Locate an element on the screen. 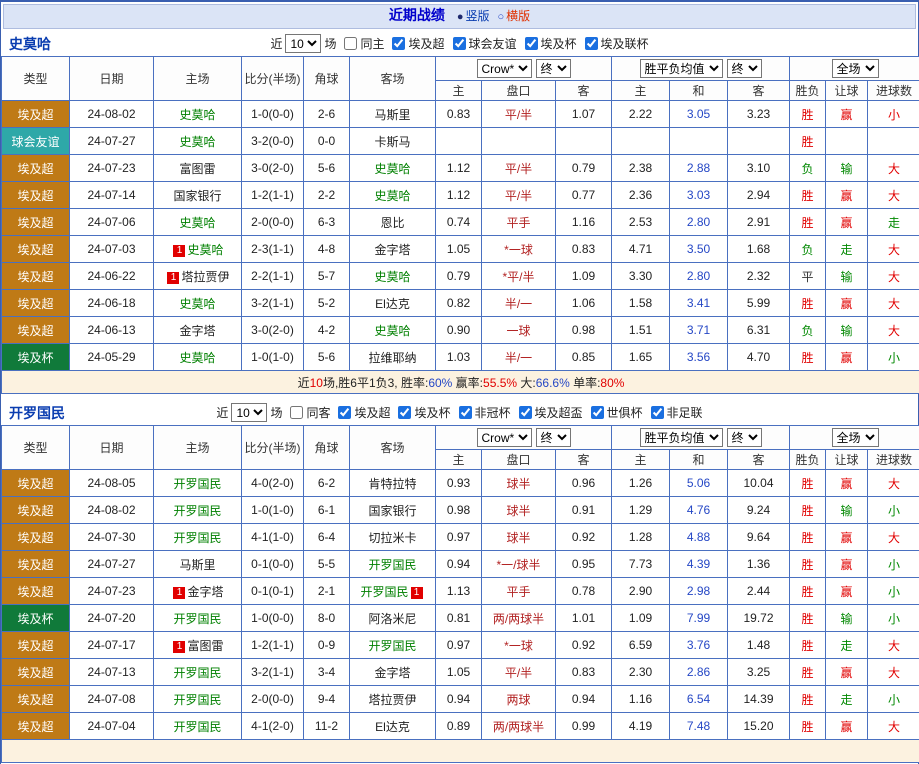 The image size is (919, 764). vertical-layout-radio: ● 竖版 is located at coordinates (473, 16).